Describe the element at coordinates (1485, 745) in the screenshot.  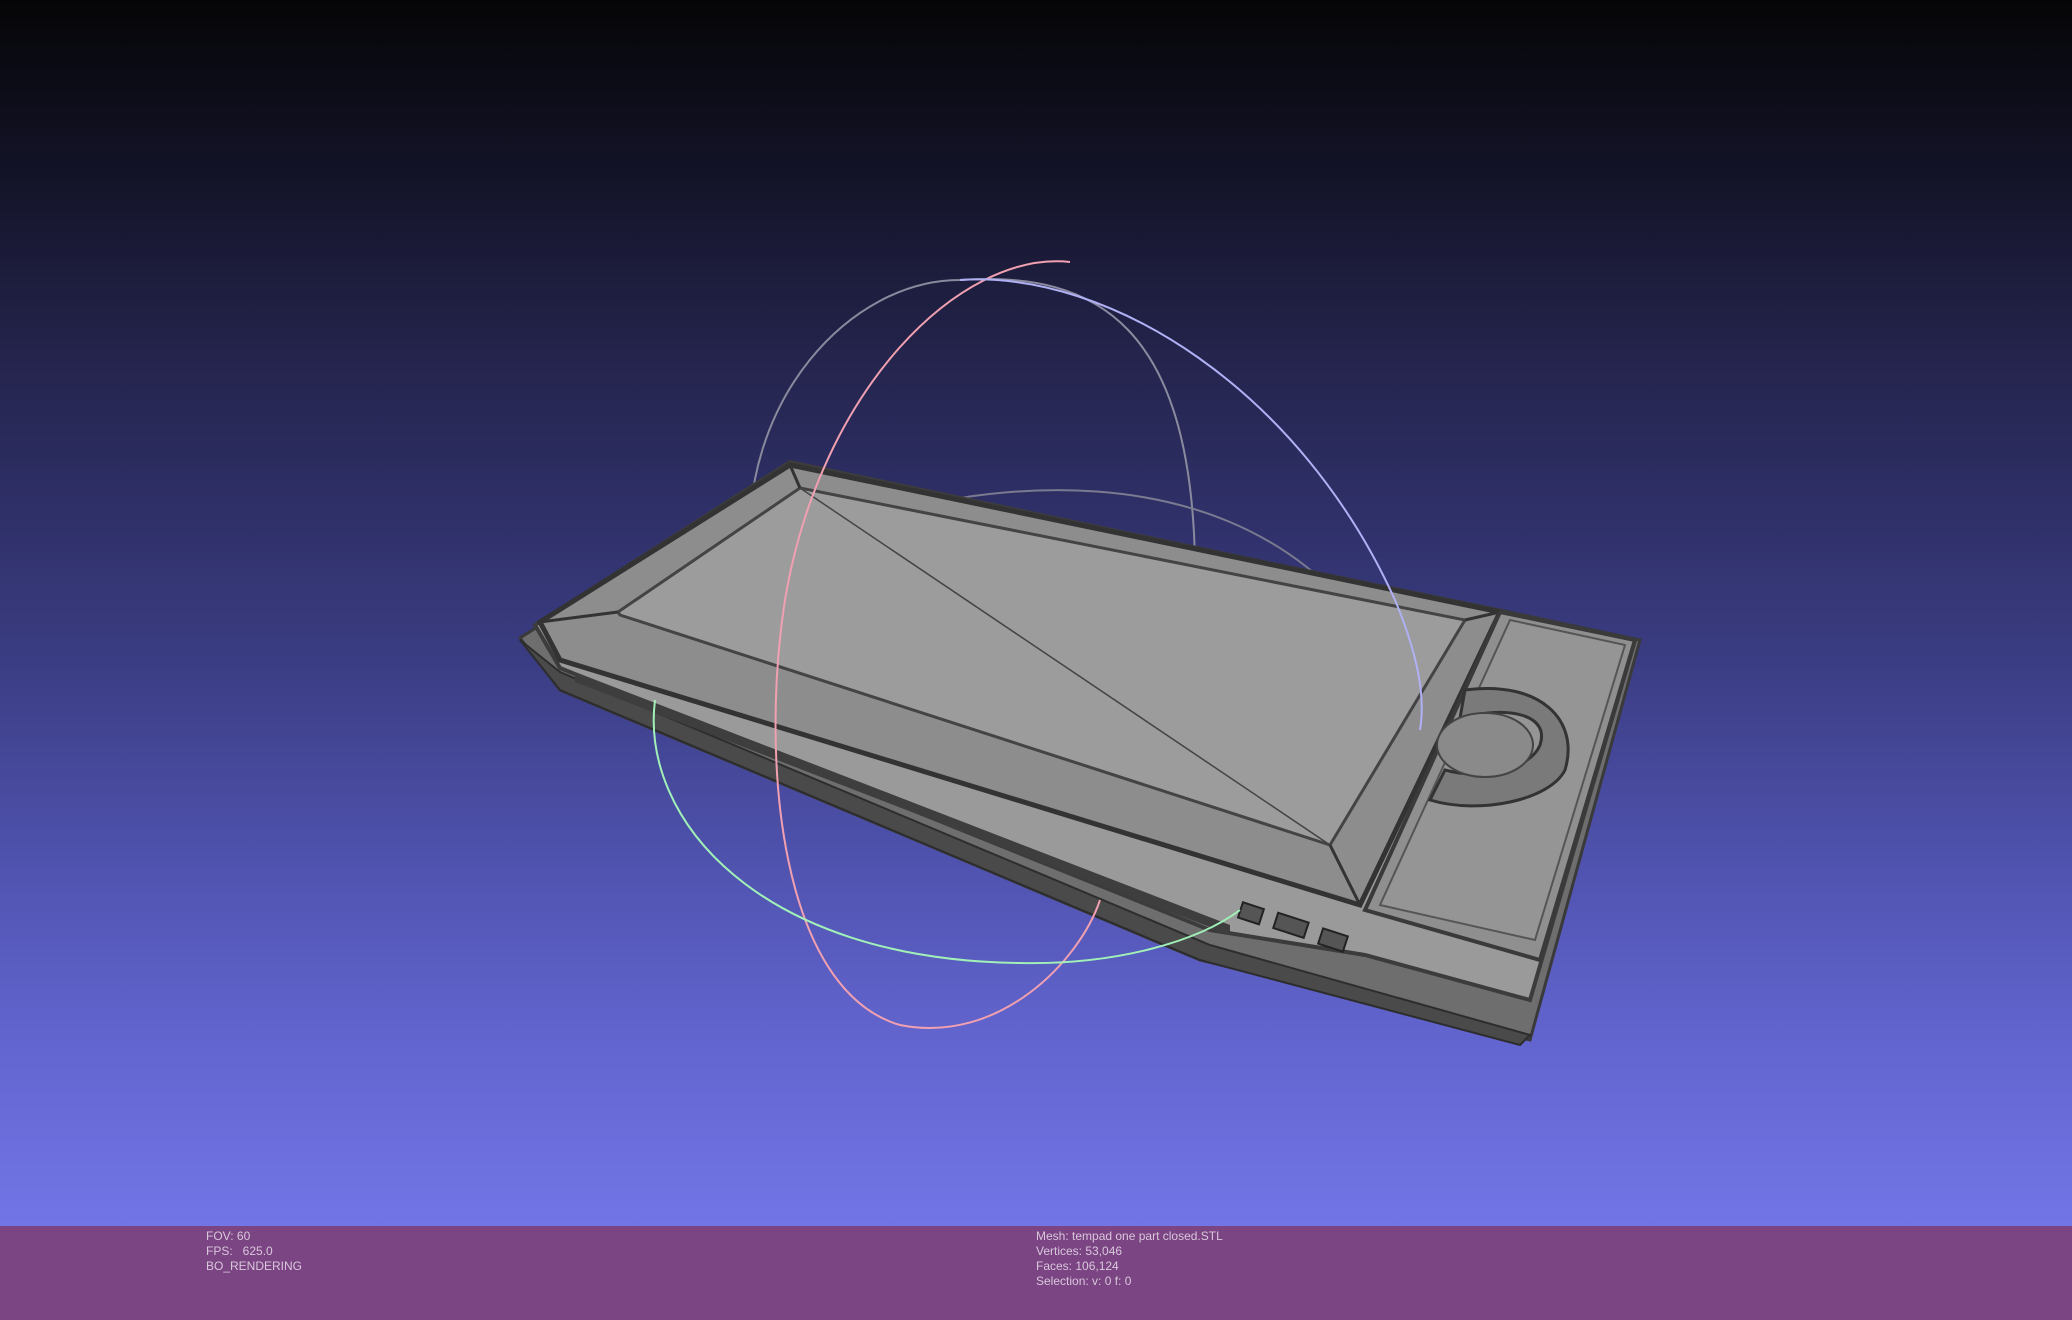
I see `dial-center` at that location.